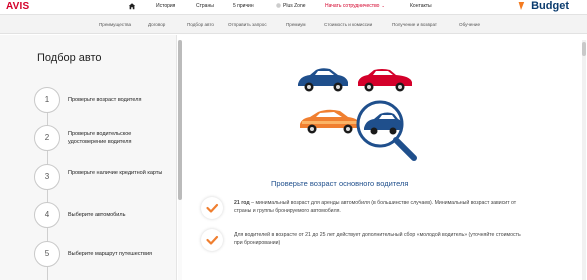  Describe the element at coordinates (550, 6) in the screenshot. I see `budget-logo: Budget` at that location.